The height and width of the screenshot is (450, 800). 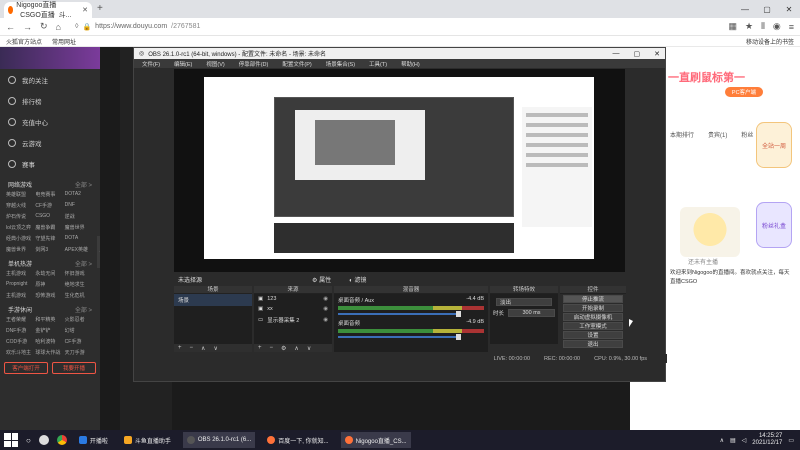 What do you see at coordinates (64, 41) in the screenshot?
I see `bookmark-item: 常用网址` at bounding box center [64, 41].